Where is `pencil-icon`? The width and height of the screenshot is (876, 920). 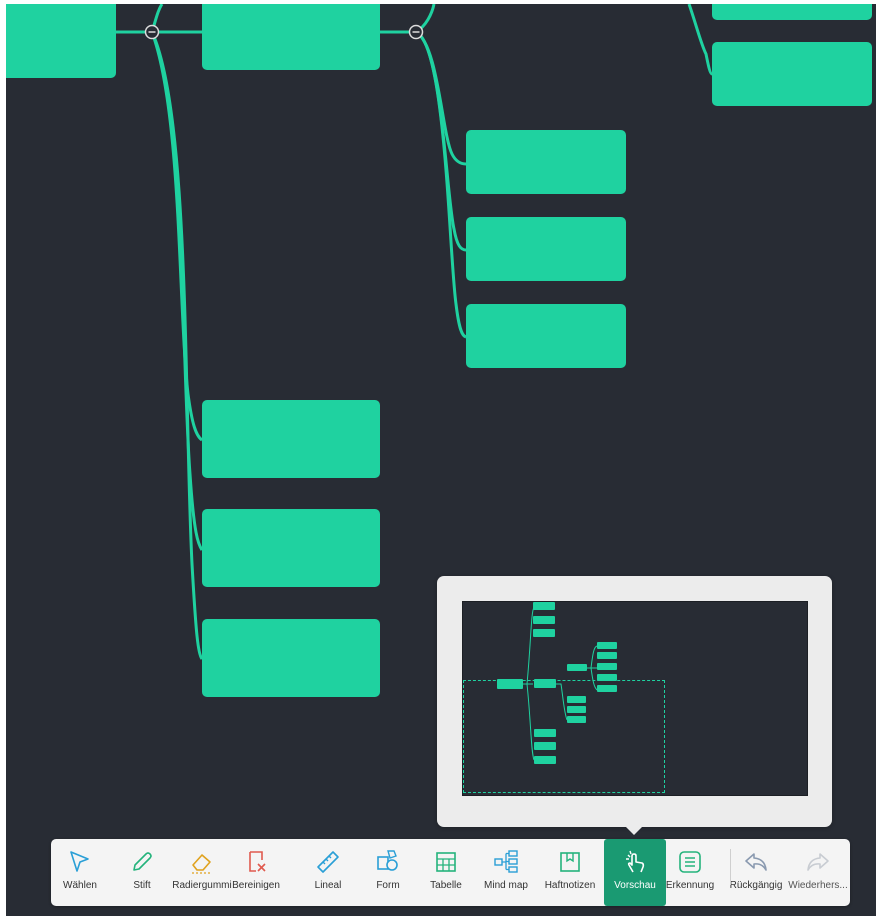 pencil-icon is located at coordinates (142, 862).